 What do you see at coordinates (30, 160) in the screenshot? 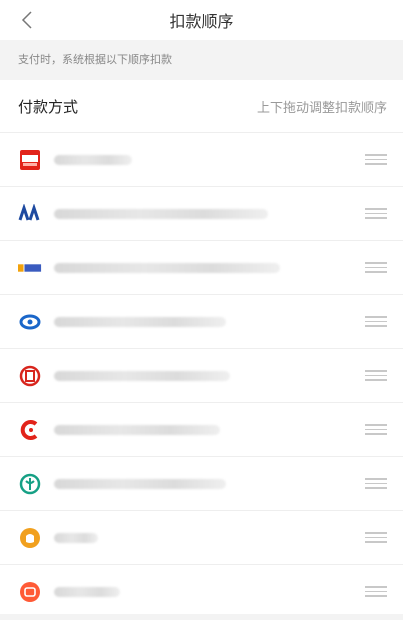
I see `baitiao-icon` at bounding box center [30, 160].